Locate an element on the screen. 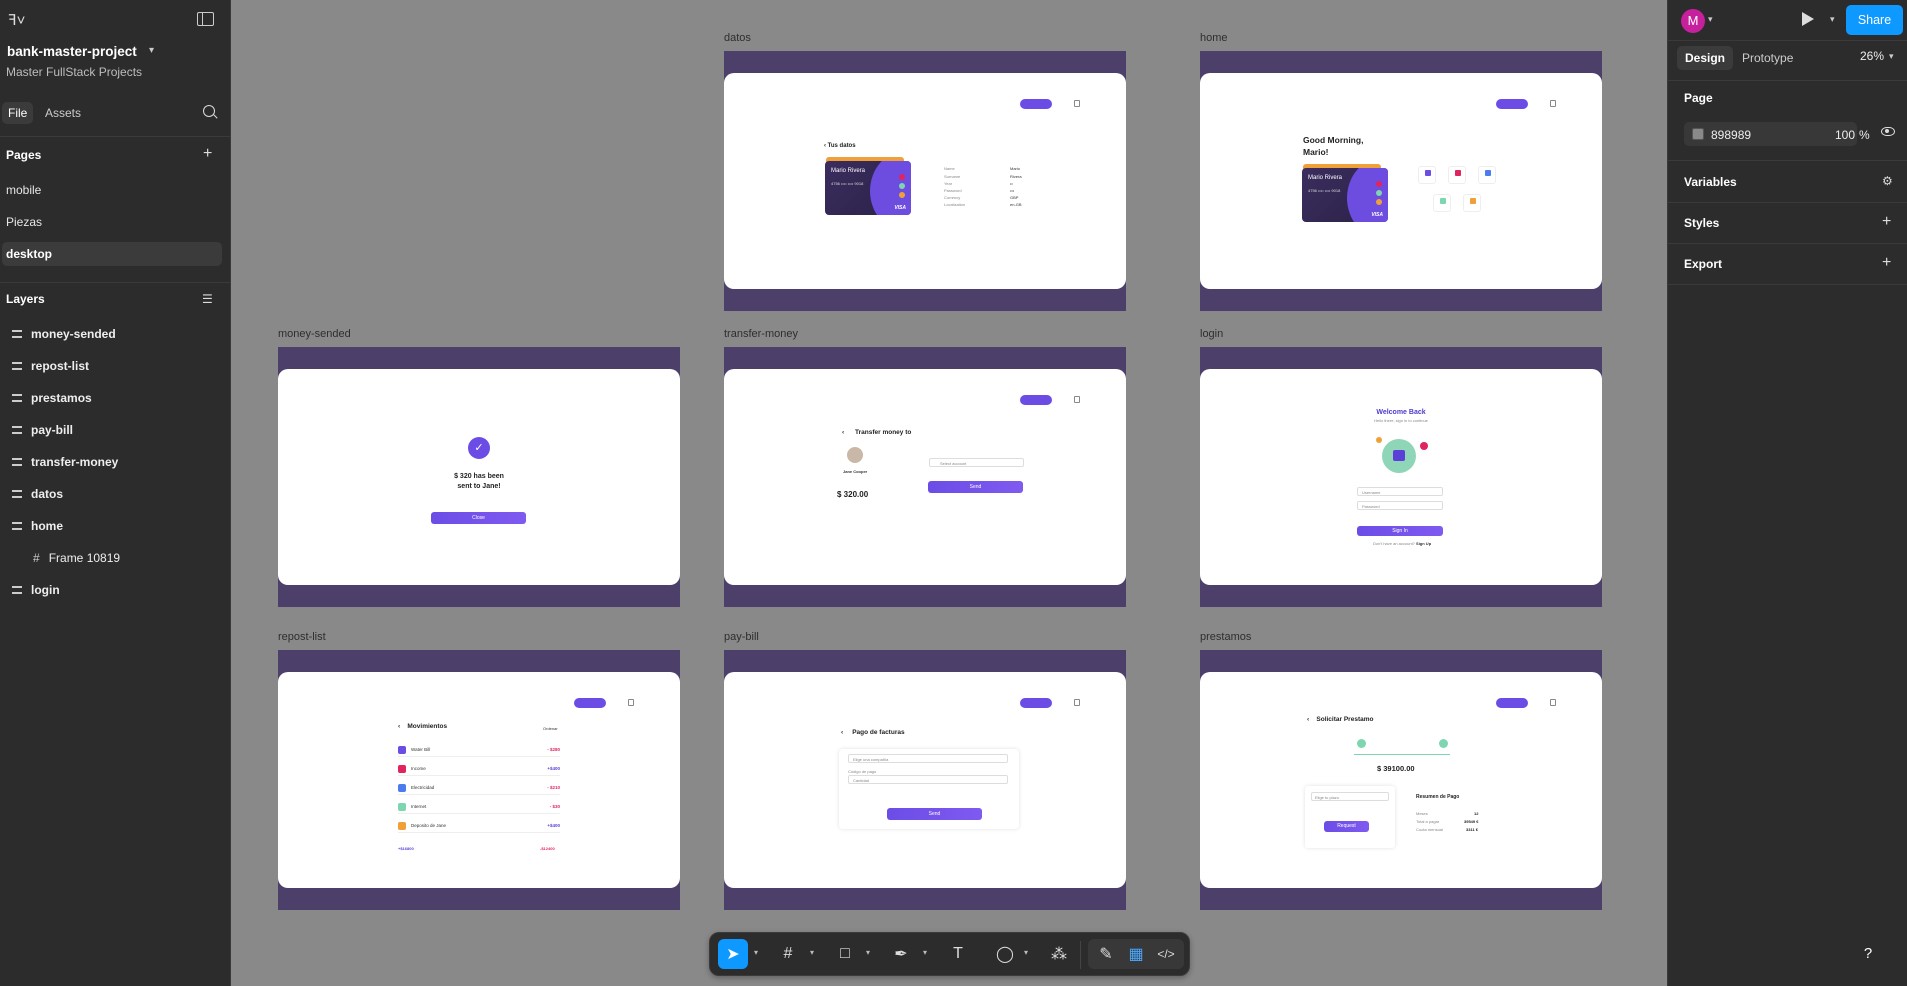  frame-label-login: login is located at coordinates (1211, 334).